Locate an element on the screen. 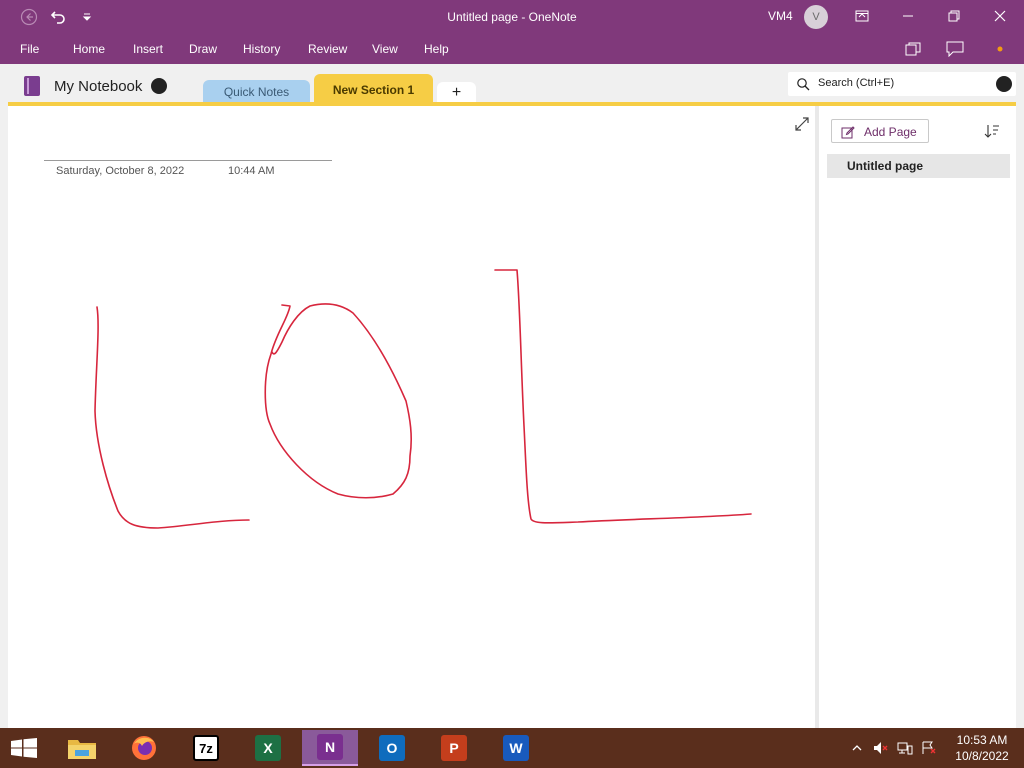 Image resolution: width=1024 pixels, height=768 pixels. close-icon is located at coordinates (1000, 16).